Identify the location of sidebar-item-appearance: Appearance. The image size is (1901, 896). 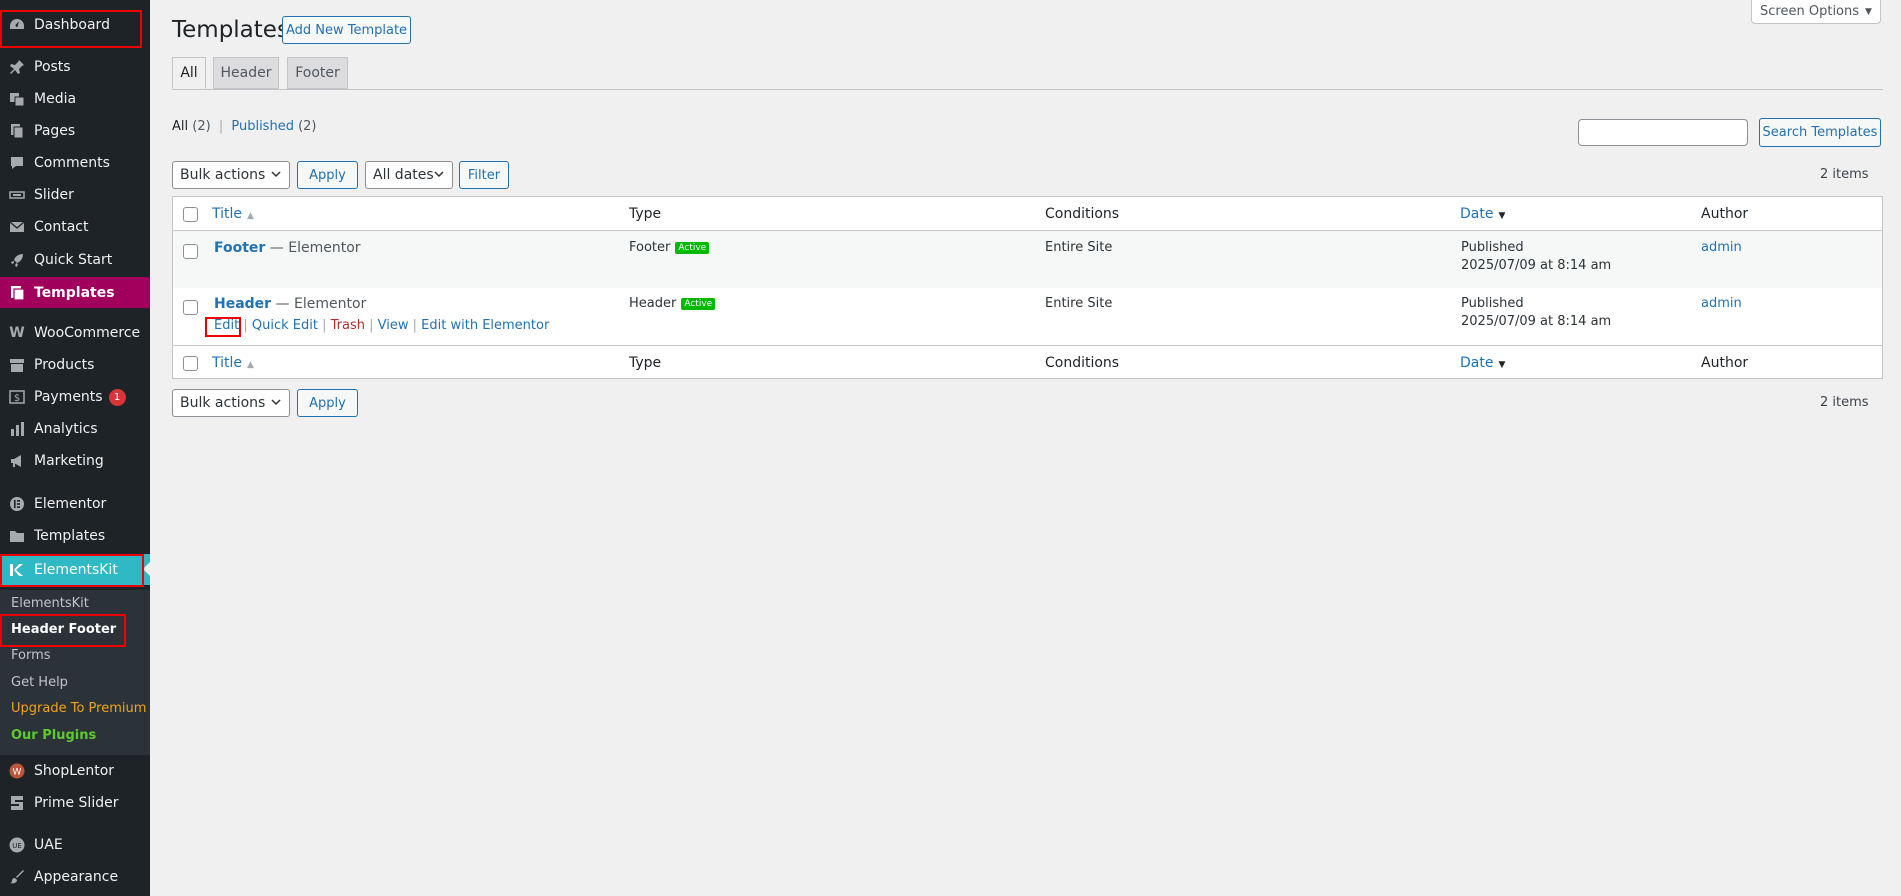
(75, 877).